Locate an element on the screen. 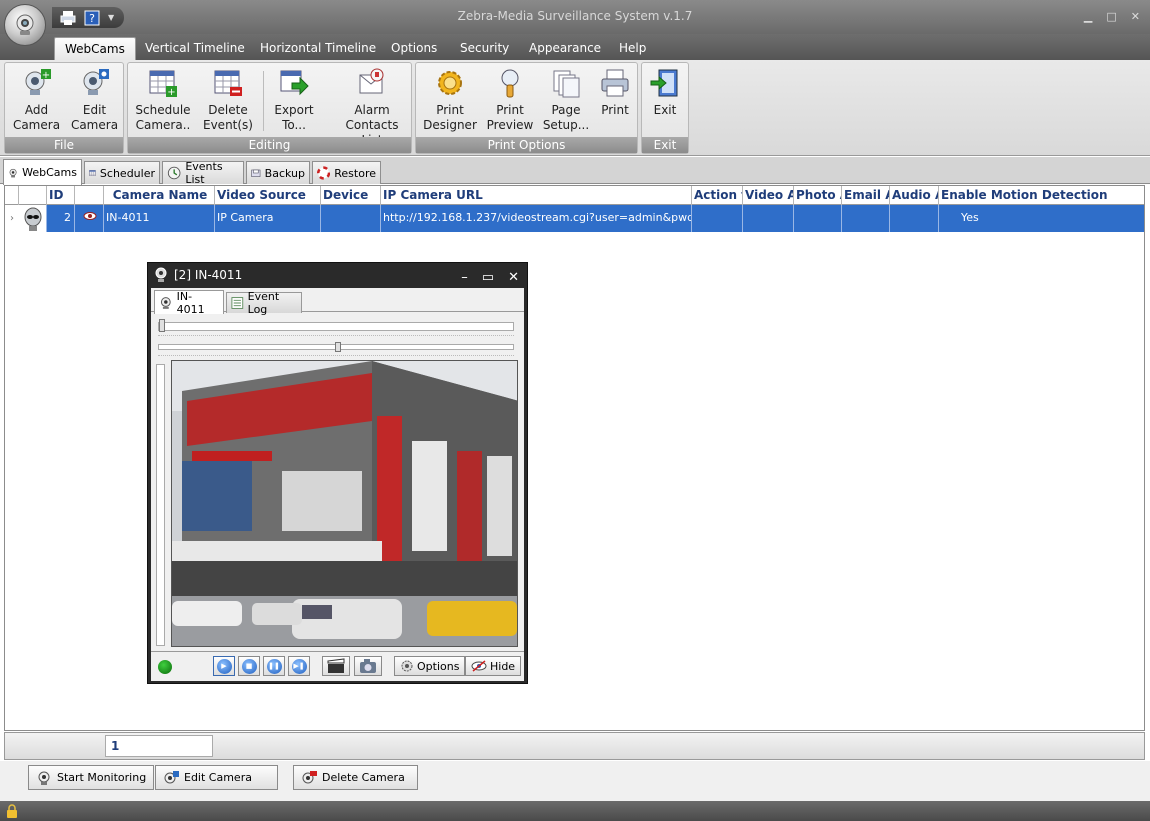 Image resolution: width=1150 pixels, height=821 pixels. playback-toolbar: ▶ ■ ❚❚ ▶❚ Options Hide is located at coordinates (337, 666).